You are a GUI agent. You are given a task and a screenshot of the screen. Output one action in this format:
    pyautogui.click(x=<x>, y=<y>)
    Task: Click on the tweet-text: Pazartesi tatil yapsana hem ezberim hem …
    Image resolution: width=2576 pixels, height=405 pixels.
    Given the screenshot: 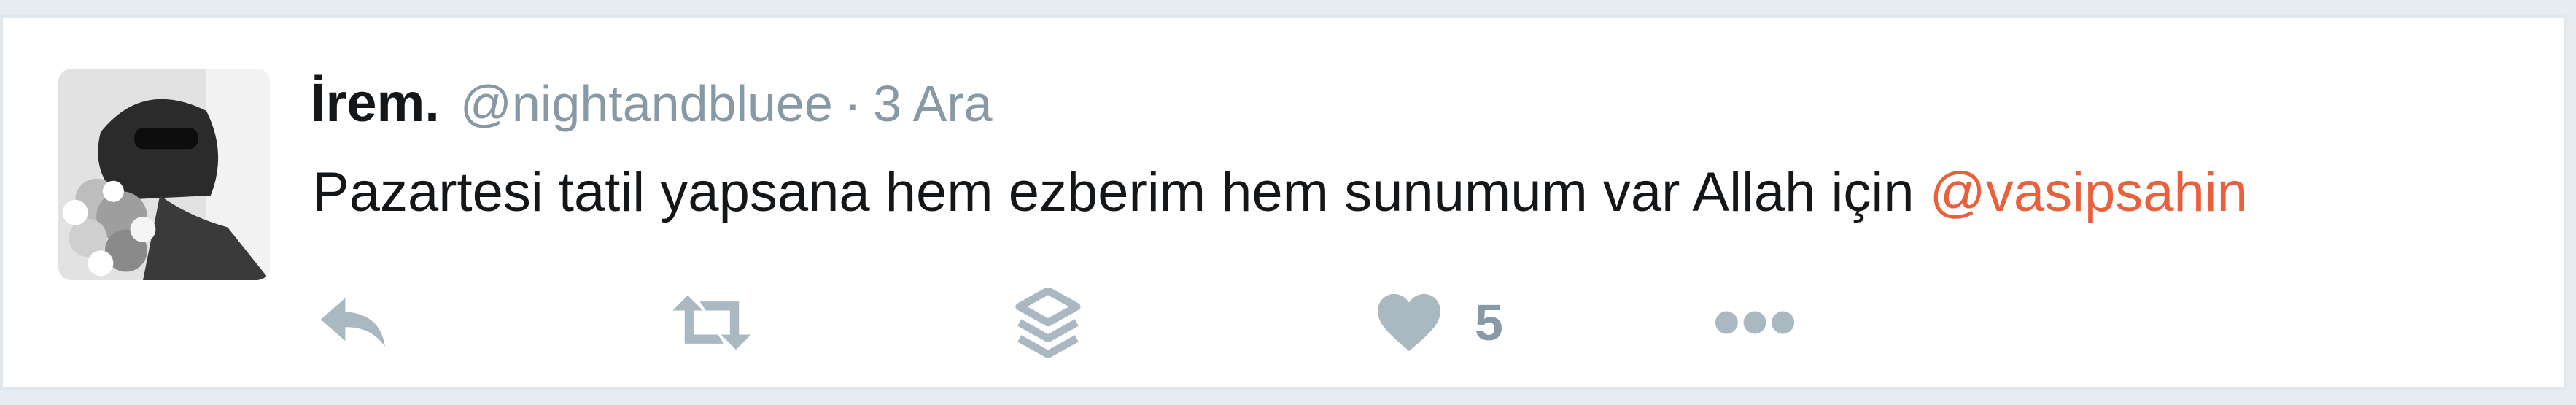 What is the action you would take?
    pyautogui.click(x=1280, y=192)
    